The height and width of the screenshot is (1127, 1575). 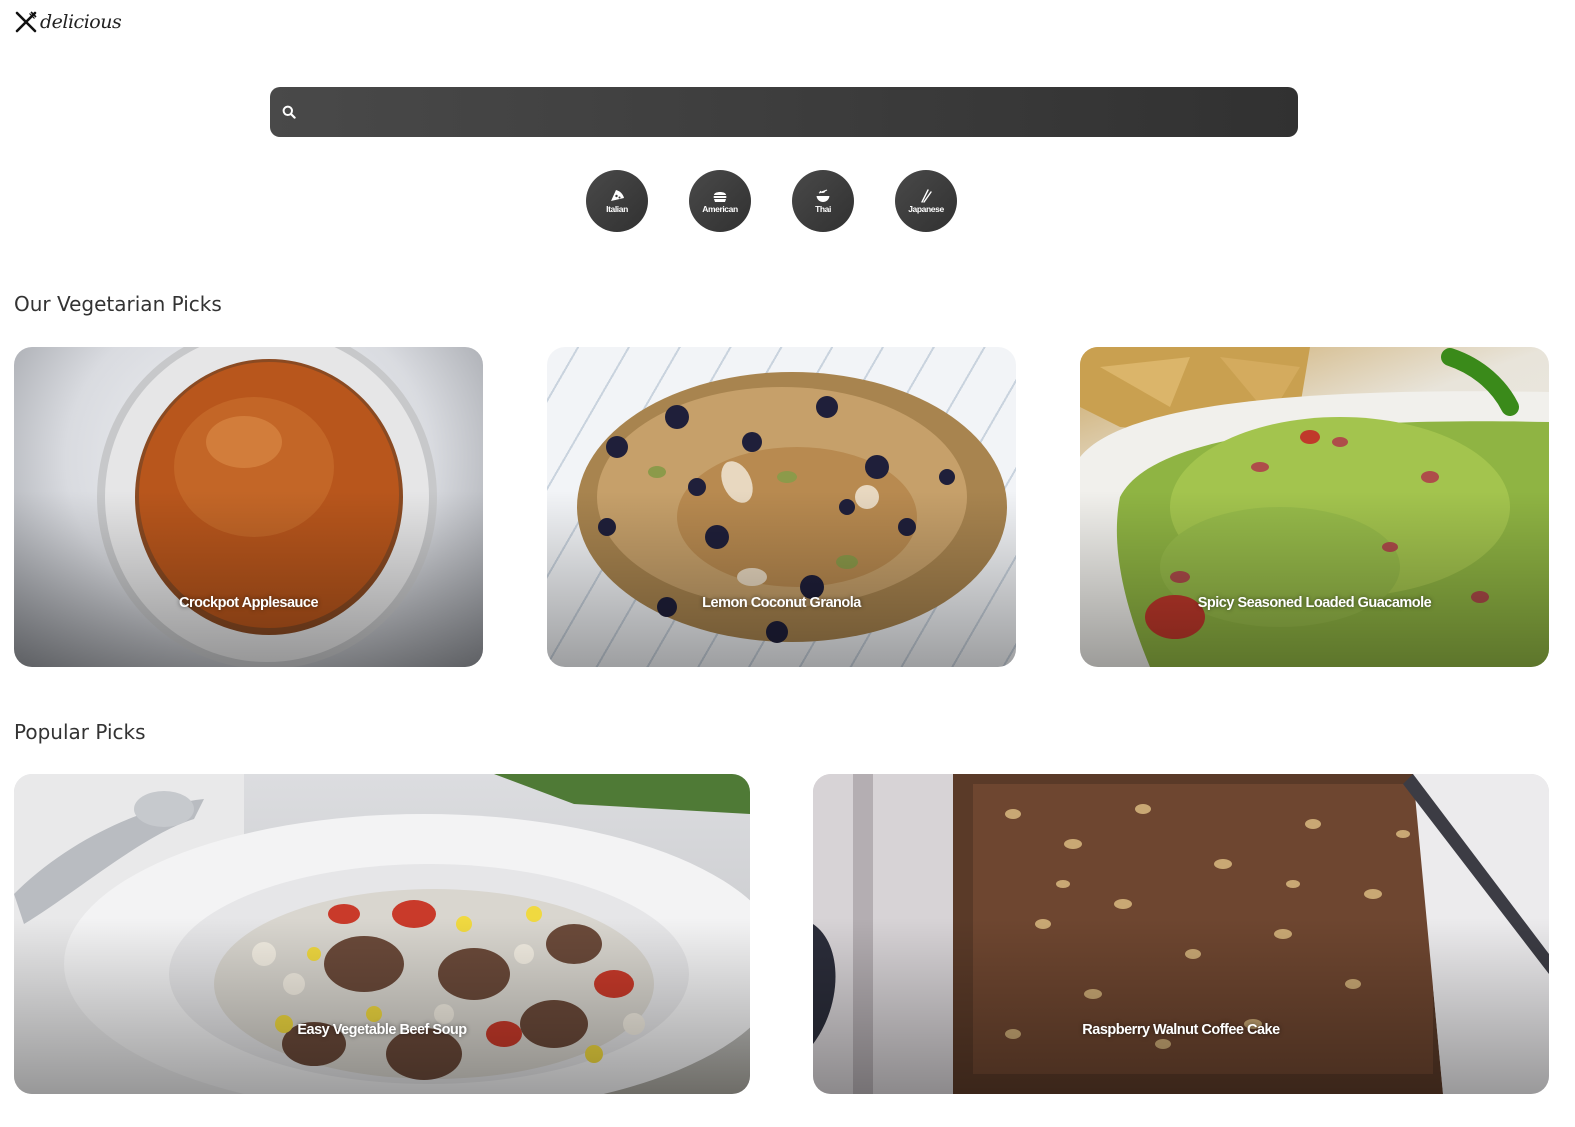 I want to click on recipe-card: Crockpot Applesauce, so click(x=248, y=507).